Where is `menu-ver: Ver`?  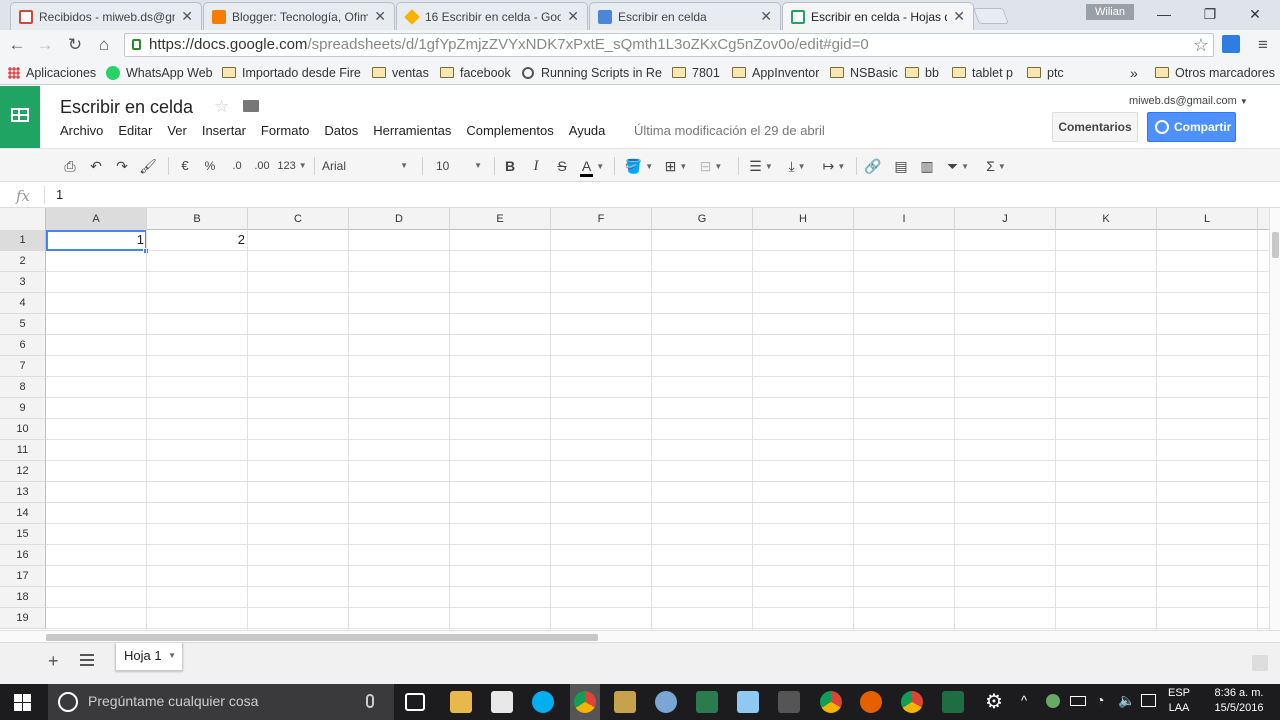 menu-ver: Ver is located at coordinates (177, 130).